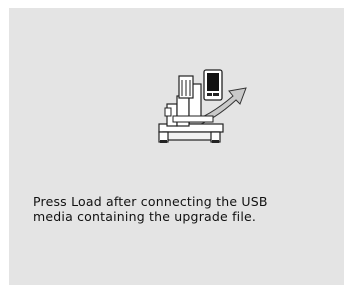 Image resolution: width=354 pixels, height=291 pixels. I want to click on embroidery-machine-upgrade-icon, so click(202, 106).